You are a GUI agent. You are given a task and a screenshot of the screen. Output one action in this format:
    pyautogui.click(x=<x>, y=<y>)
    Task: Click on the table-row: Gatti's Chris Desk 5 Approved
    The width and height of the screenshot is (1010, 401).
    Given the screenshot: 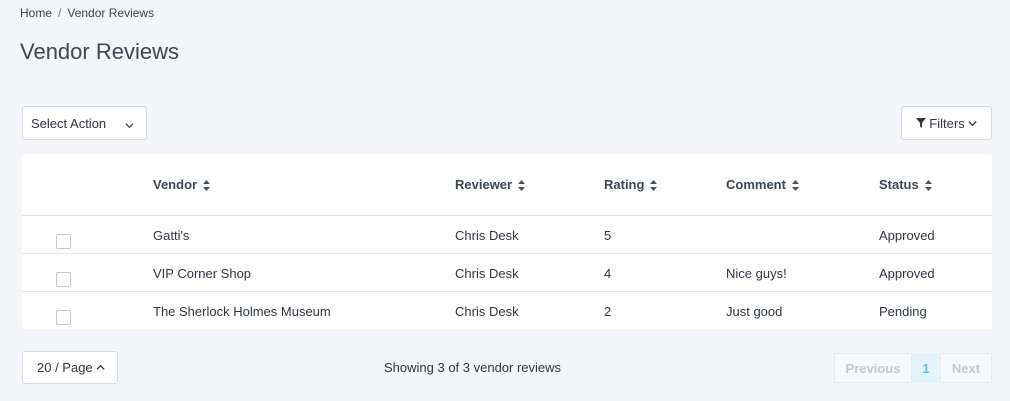 What is the action you would take?
    pyautogui.click(x=507, y=235)
    